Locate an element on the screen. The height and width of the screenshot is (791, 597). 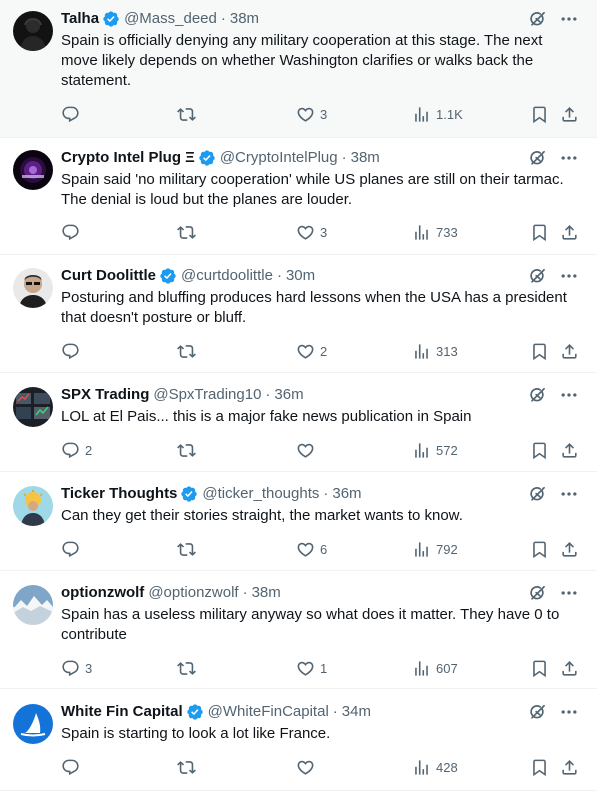
bookmark-icon is located at coordinates (539, 767).